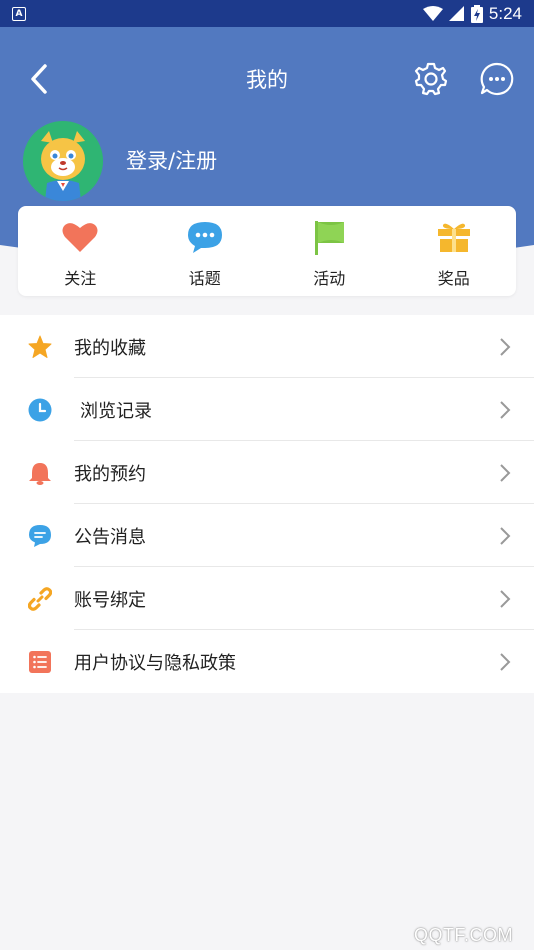  Describe the element at coordinates (204, 278) in the screenshot. I see `quick-label-topic: 话题` at that location.